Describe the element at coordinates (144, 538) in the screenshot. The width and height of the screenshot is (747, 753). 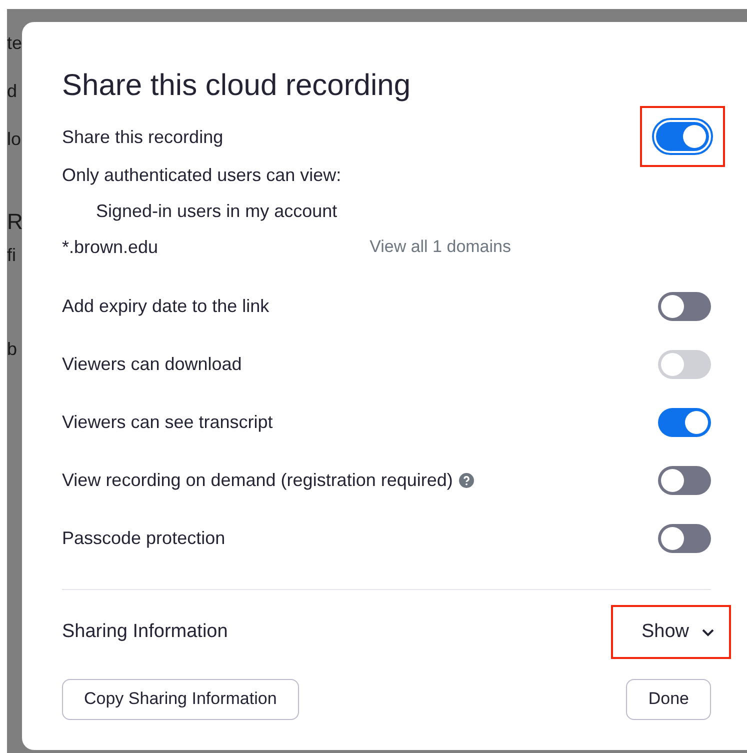
I see `option-label: Passcode protection` at that location.